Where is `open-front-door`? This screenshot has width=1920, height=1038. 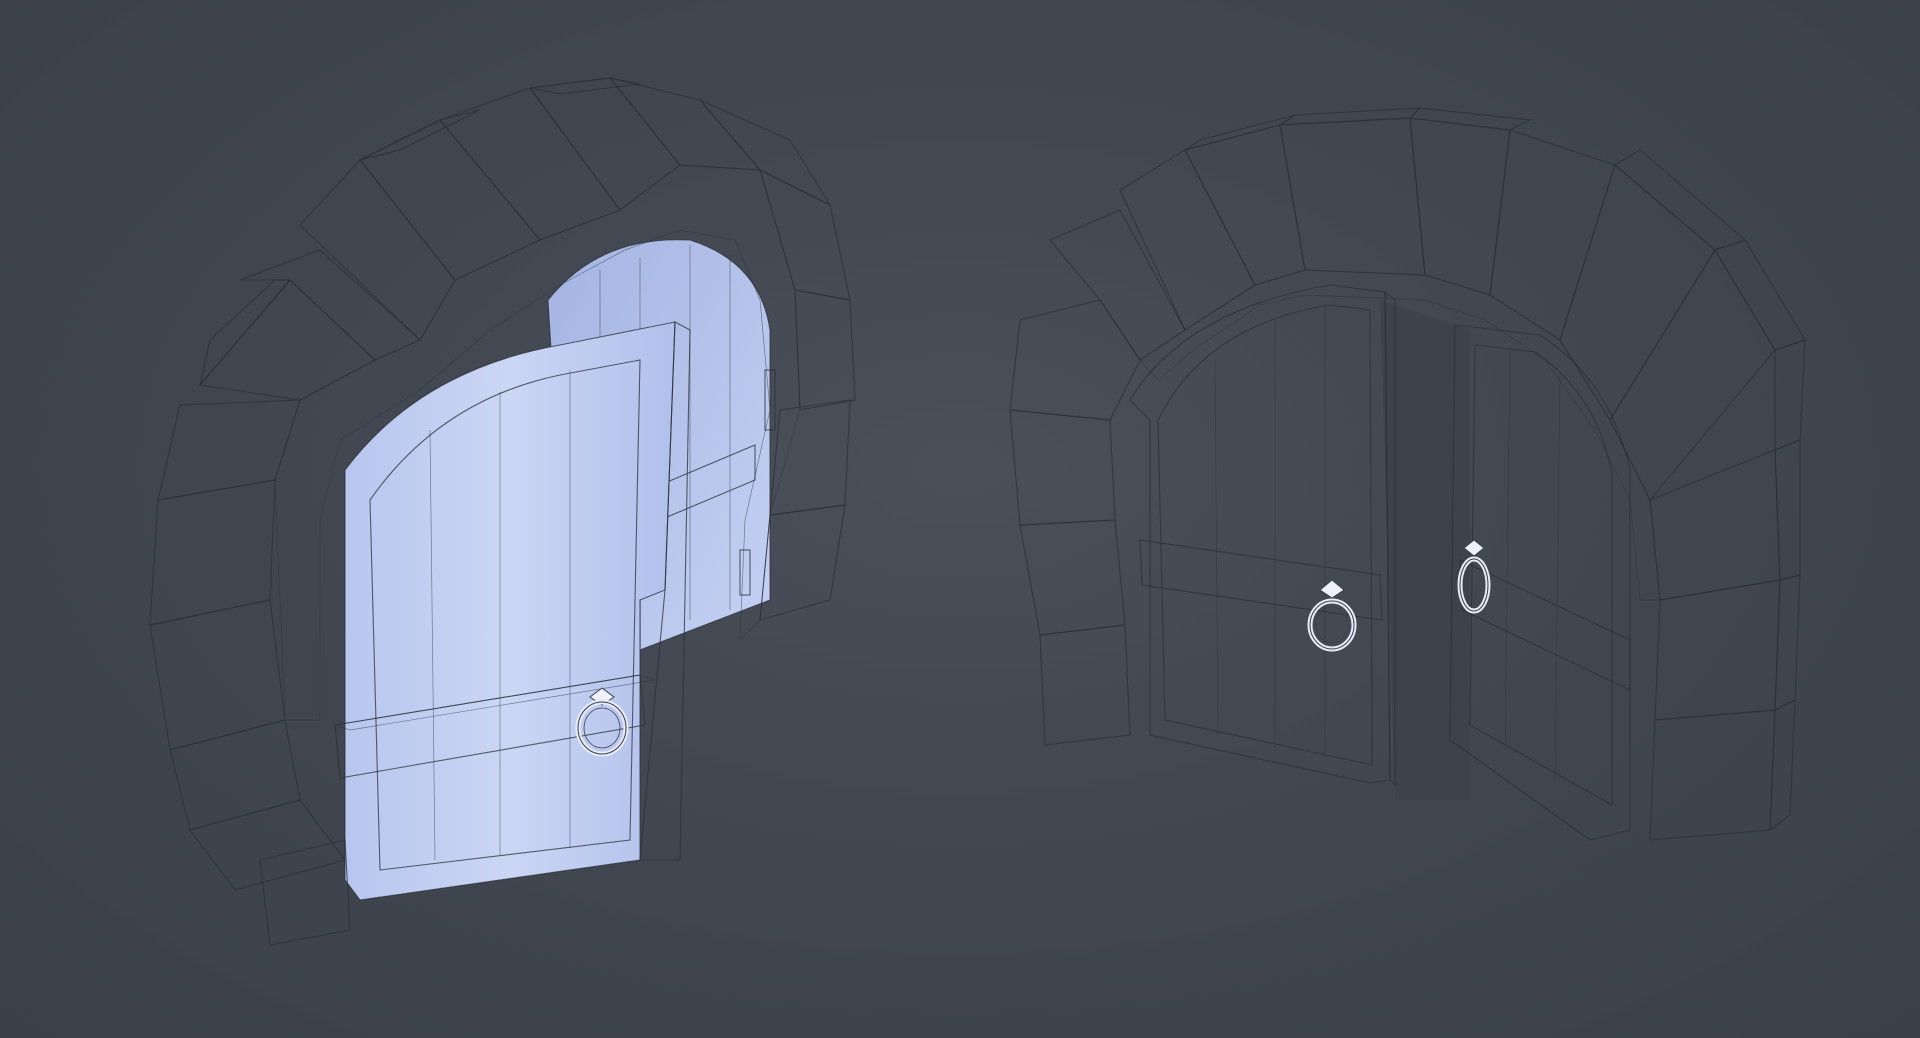
open-front-door is located at coordinates (512, 611).